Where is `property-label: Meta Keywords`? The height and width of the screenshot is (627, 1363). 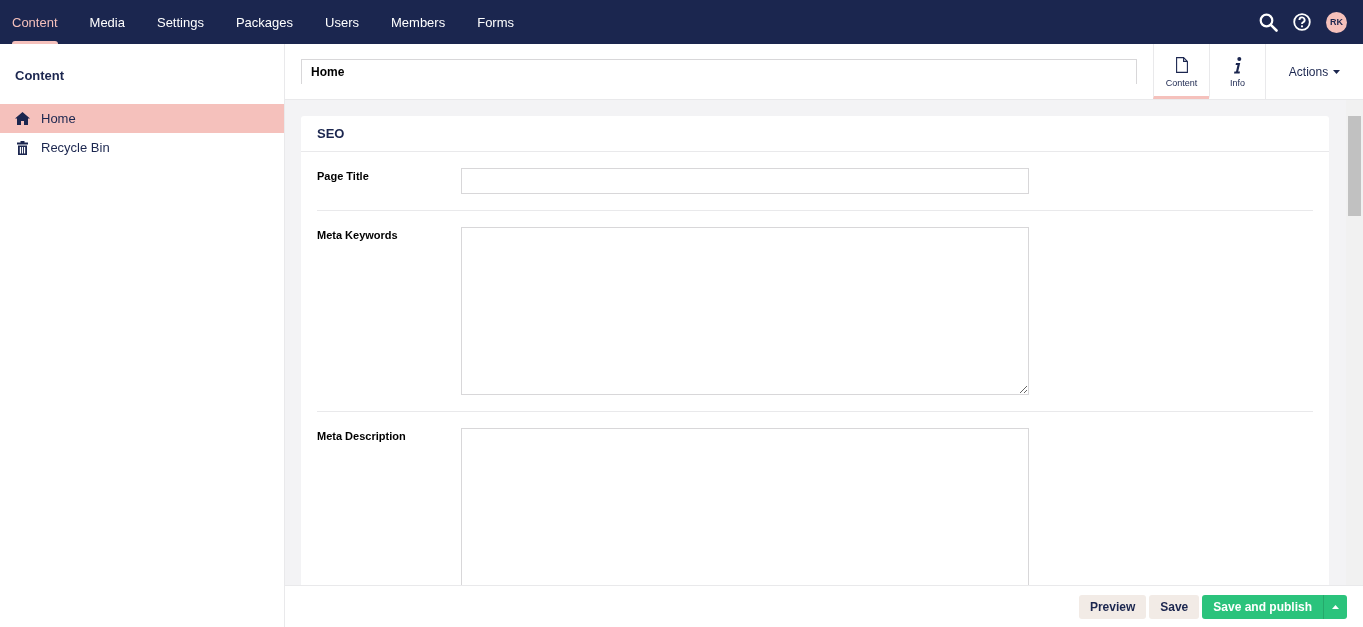 property-label: Meta Keywords is located at coordinates (358, 235).